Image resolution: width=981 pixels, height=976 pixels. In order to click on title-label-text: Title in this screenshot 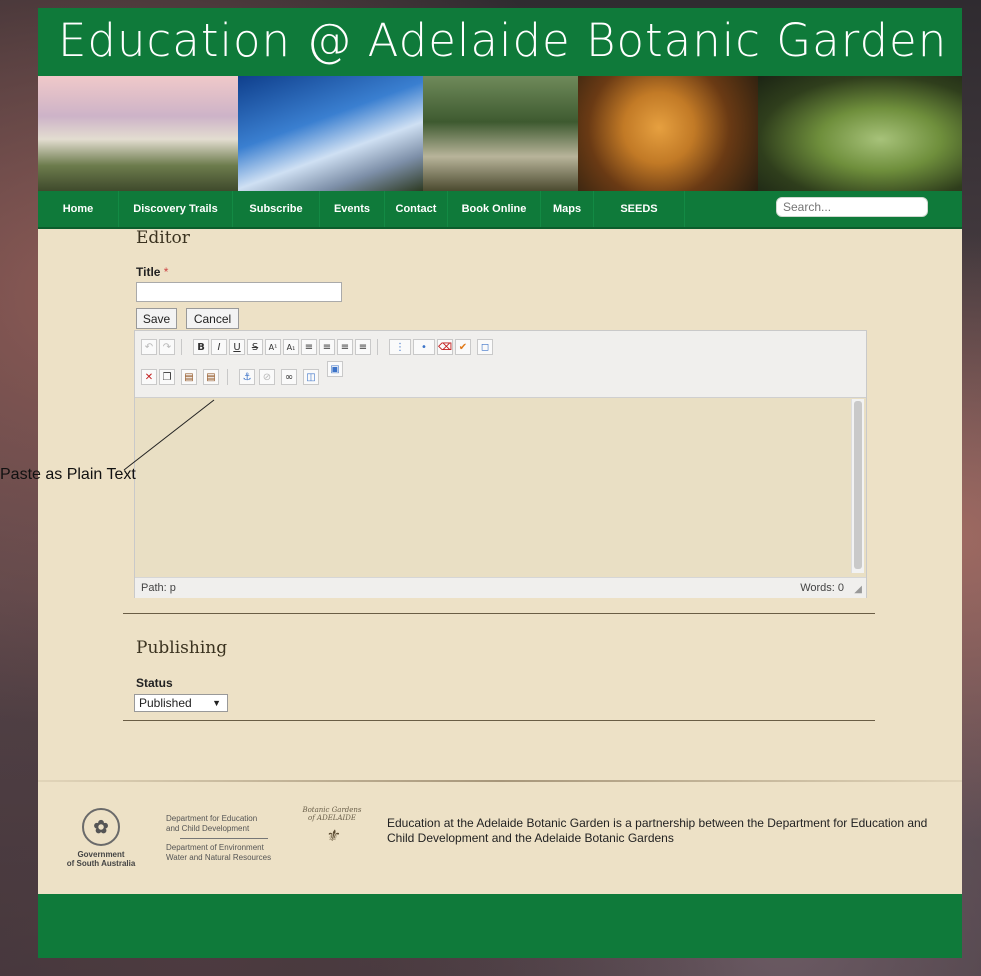, I will do `click(148, 272)`.